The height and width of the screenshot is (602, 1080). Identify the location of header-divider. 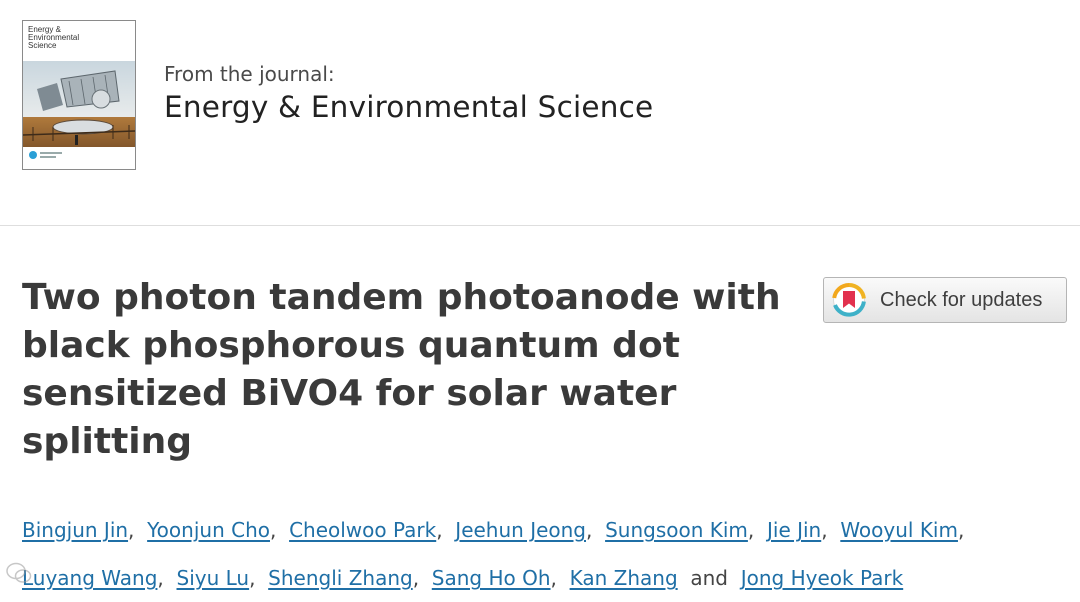
(540, 225).